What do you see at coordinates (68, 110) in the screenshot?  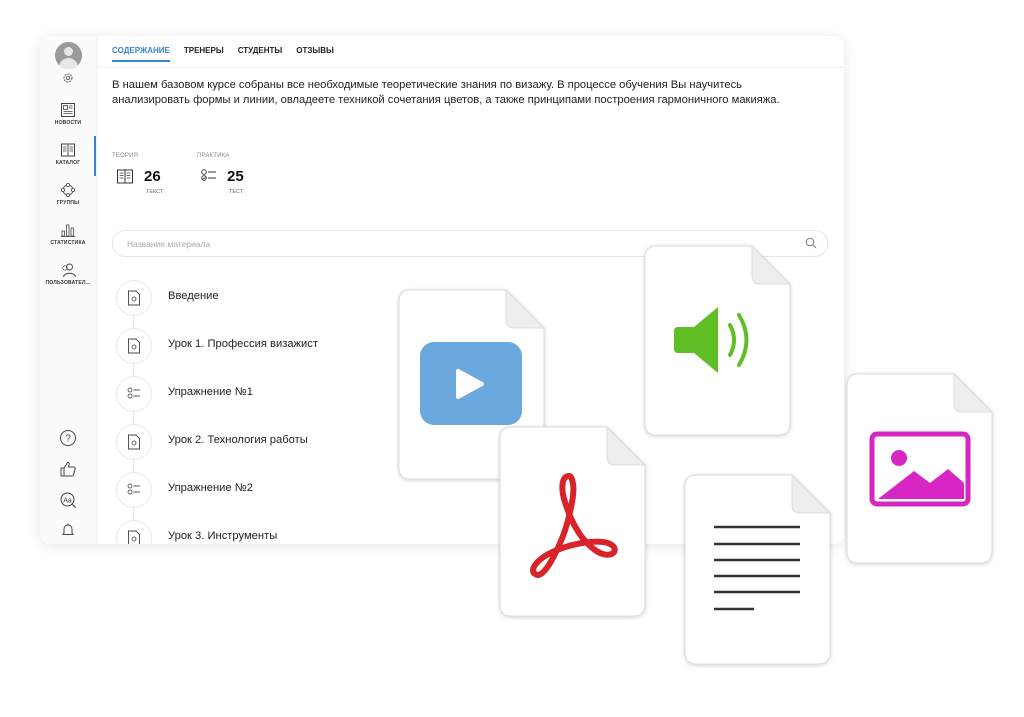 I see `newspaper-icon` at bounding box center [68, 110].